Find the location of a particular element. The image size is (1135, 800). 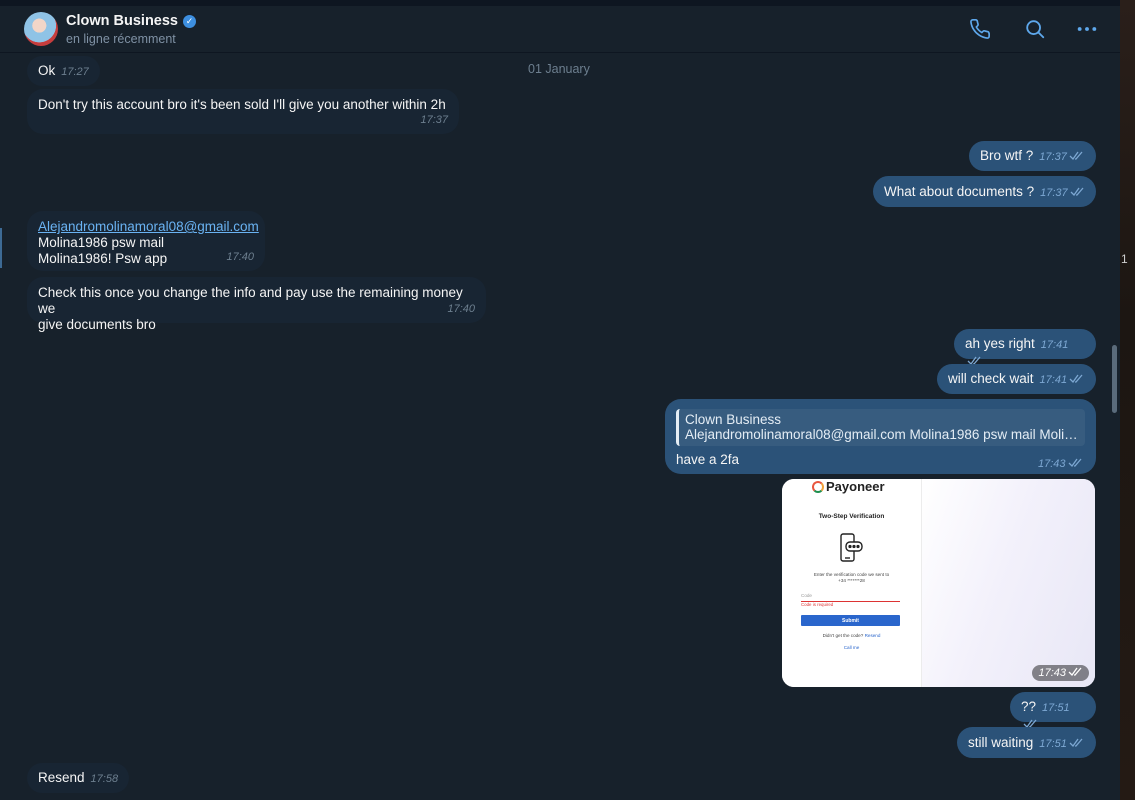

payoneer-logo: Payoneer is located at coordinates (848, 486).